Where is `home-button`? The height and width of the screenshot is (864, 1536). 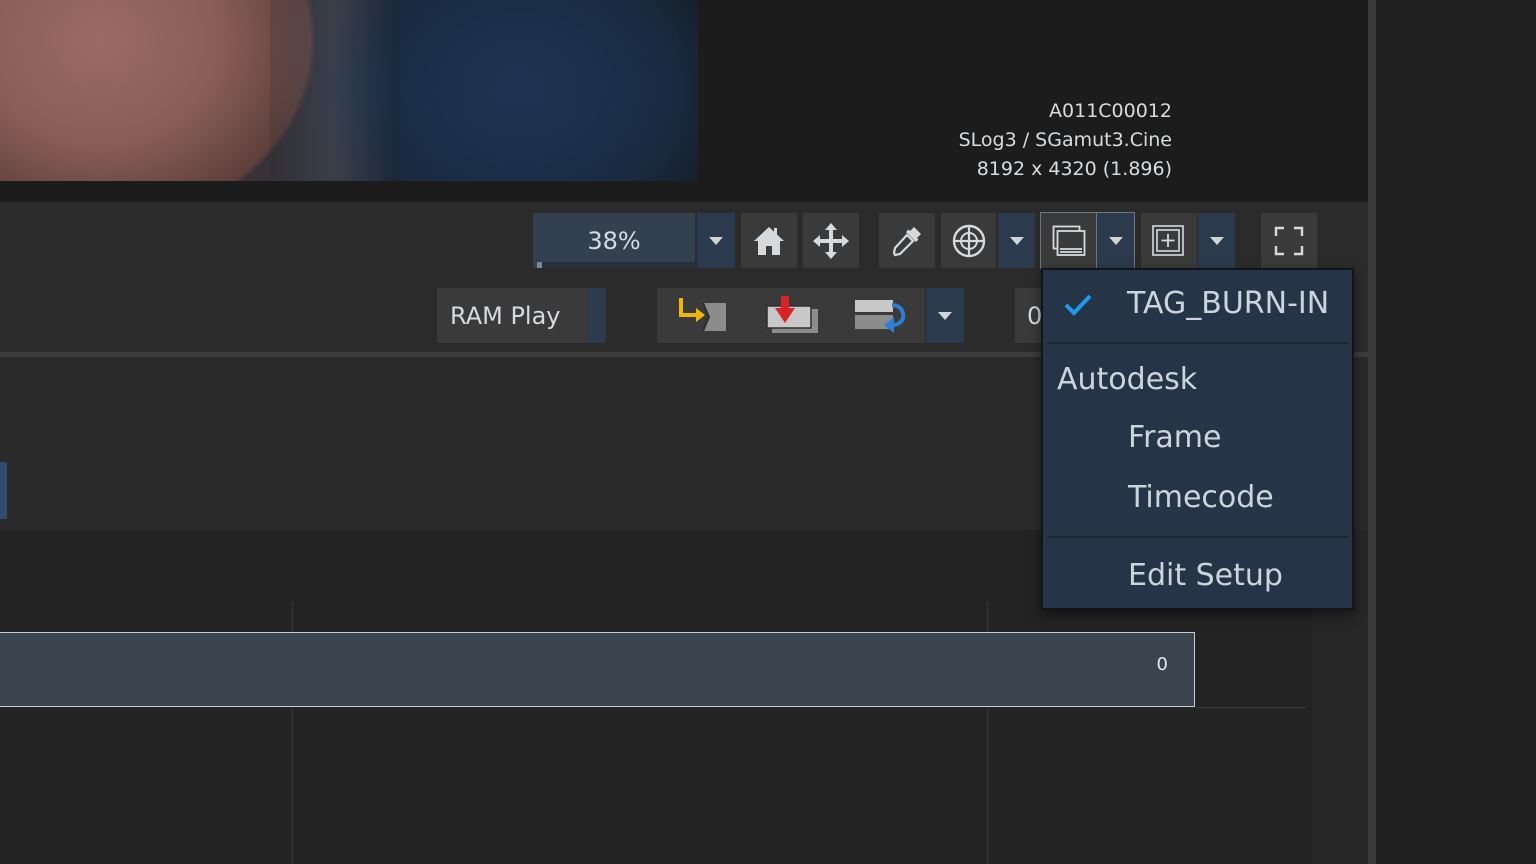
home-button is located at coordinates (769, 240).